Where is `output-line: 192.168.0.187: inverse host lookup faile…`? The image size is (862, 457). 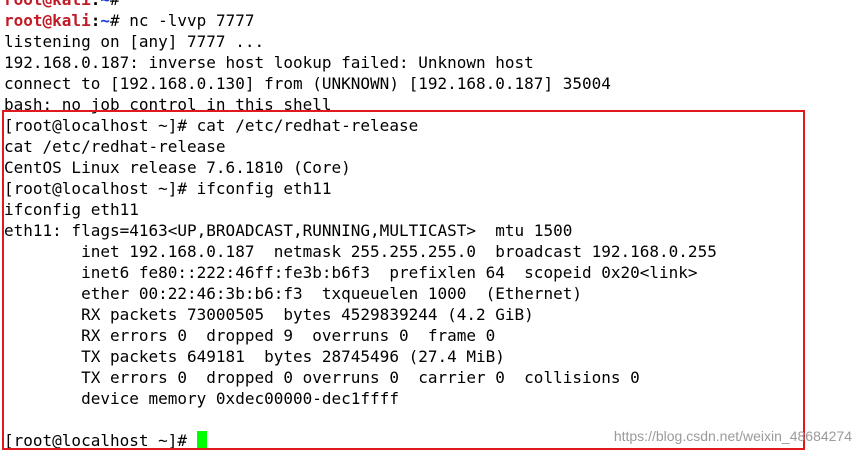 output-line: 192.168.0.187: inverse host lookup faile… is located at coordinates (269, 62).